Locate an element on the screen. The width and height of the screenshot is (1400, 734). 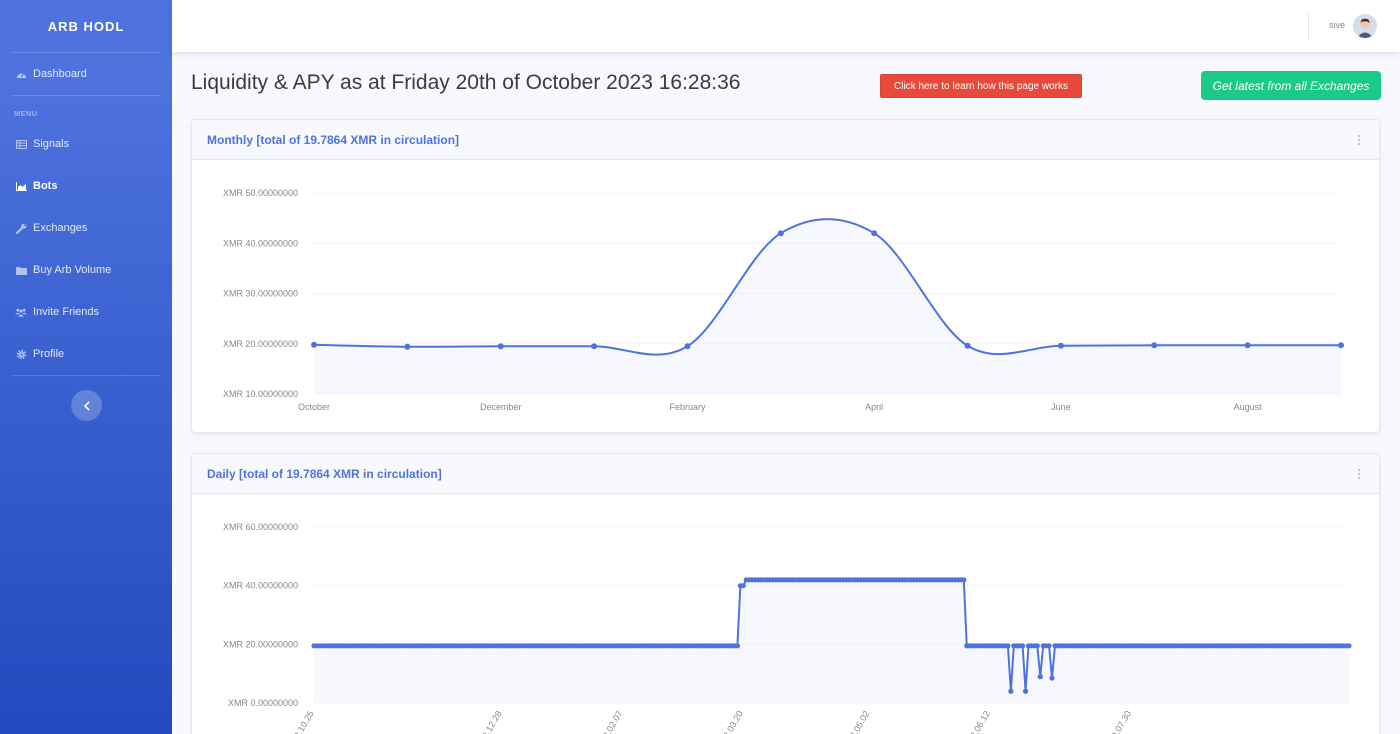
get-latest-button: Get latest from all Exchanges is located at coordinates (1291, 85).